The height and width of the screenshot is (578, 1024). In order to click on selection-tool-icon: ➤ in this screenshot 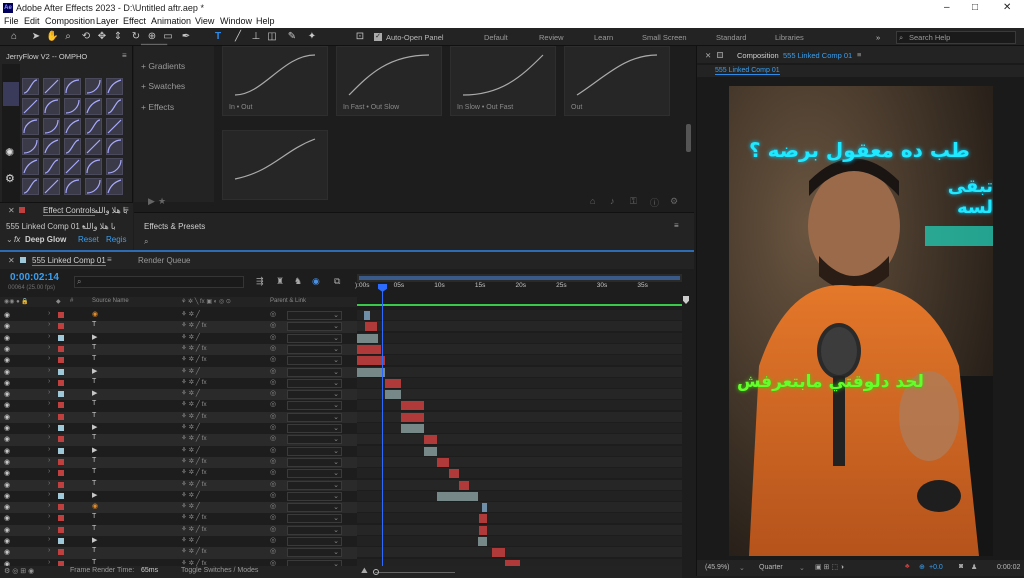, I will do `click(36, 37)`.